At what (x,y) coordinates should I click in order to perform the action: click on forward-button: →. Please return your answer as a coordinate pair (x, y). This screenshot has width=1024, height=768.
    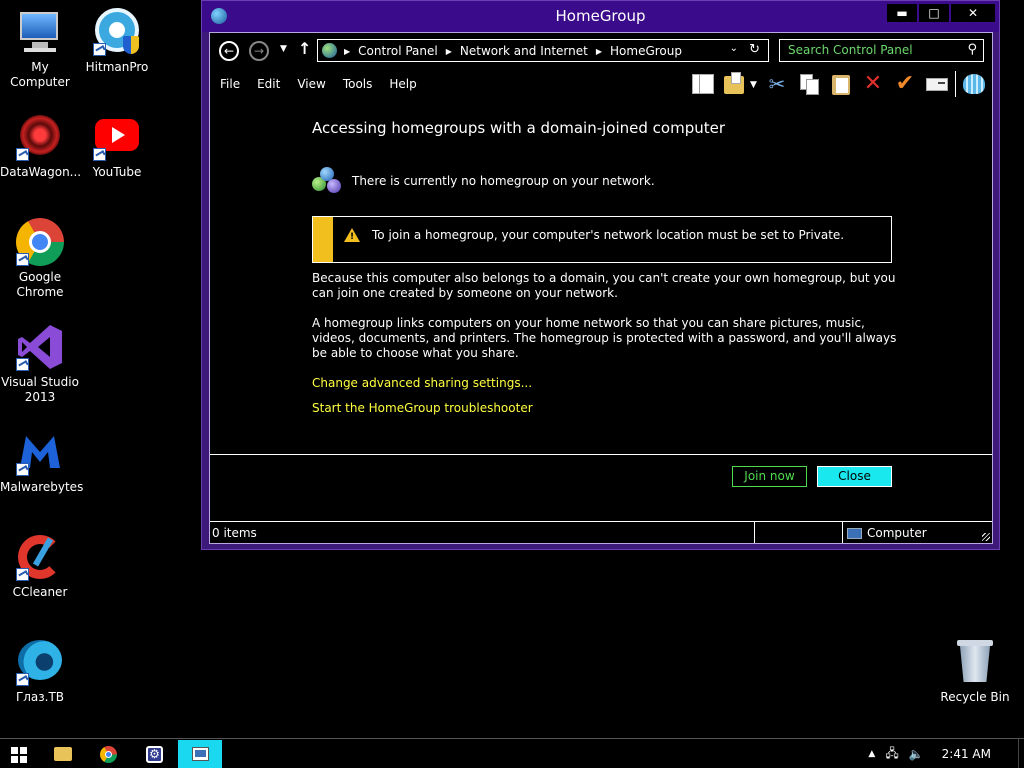
    Looking at the image, I should click on (259, 51).